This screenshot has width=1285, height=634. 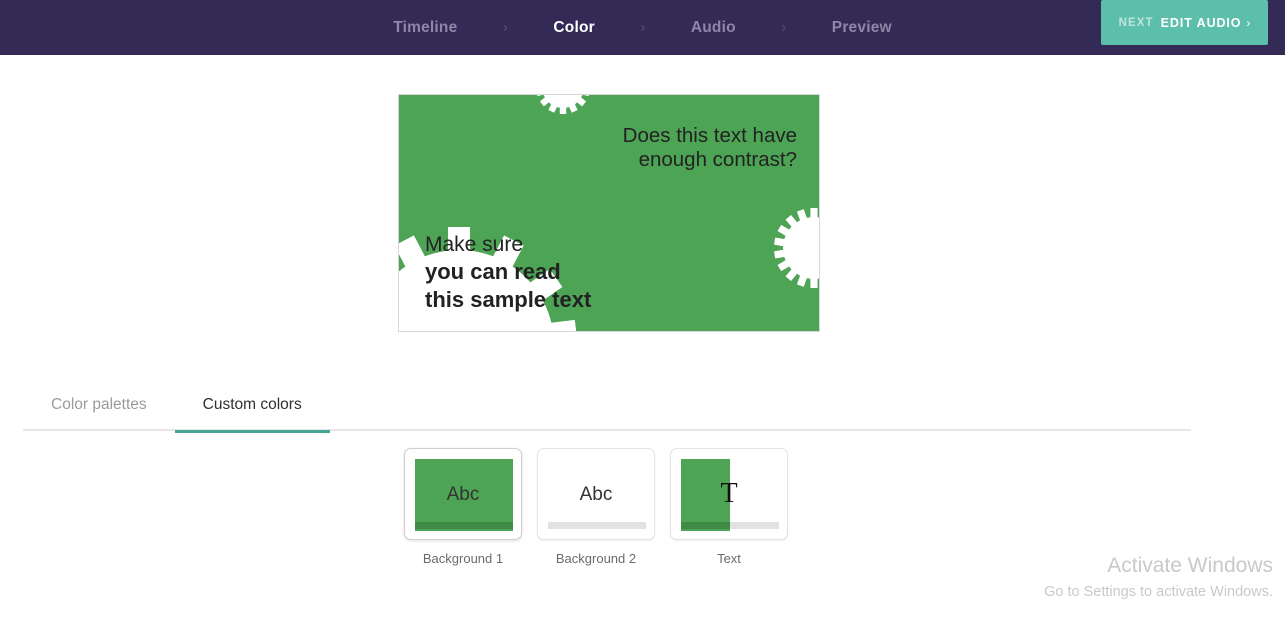 I want to click on tab-color-palettes: Color palettes, so click(x=99, y=407).